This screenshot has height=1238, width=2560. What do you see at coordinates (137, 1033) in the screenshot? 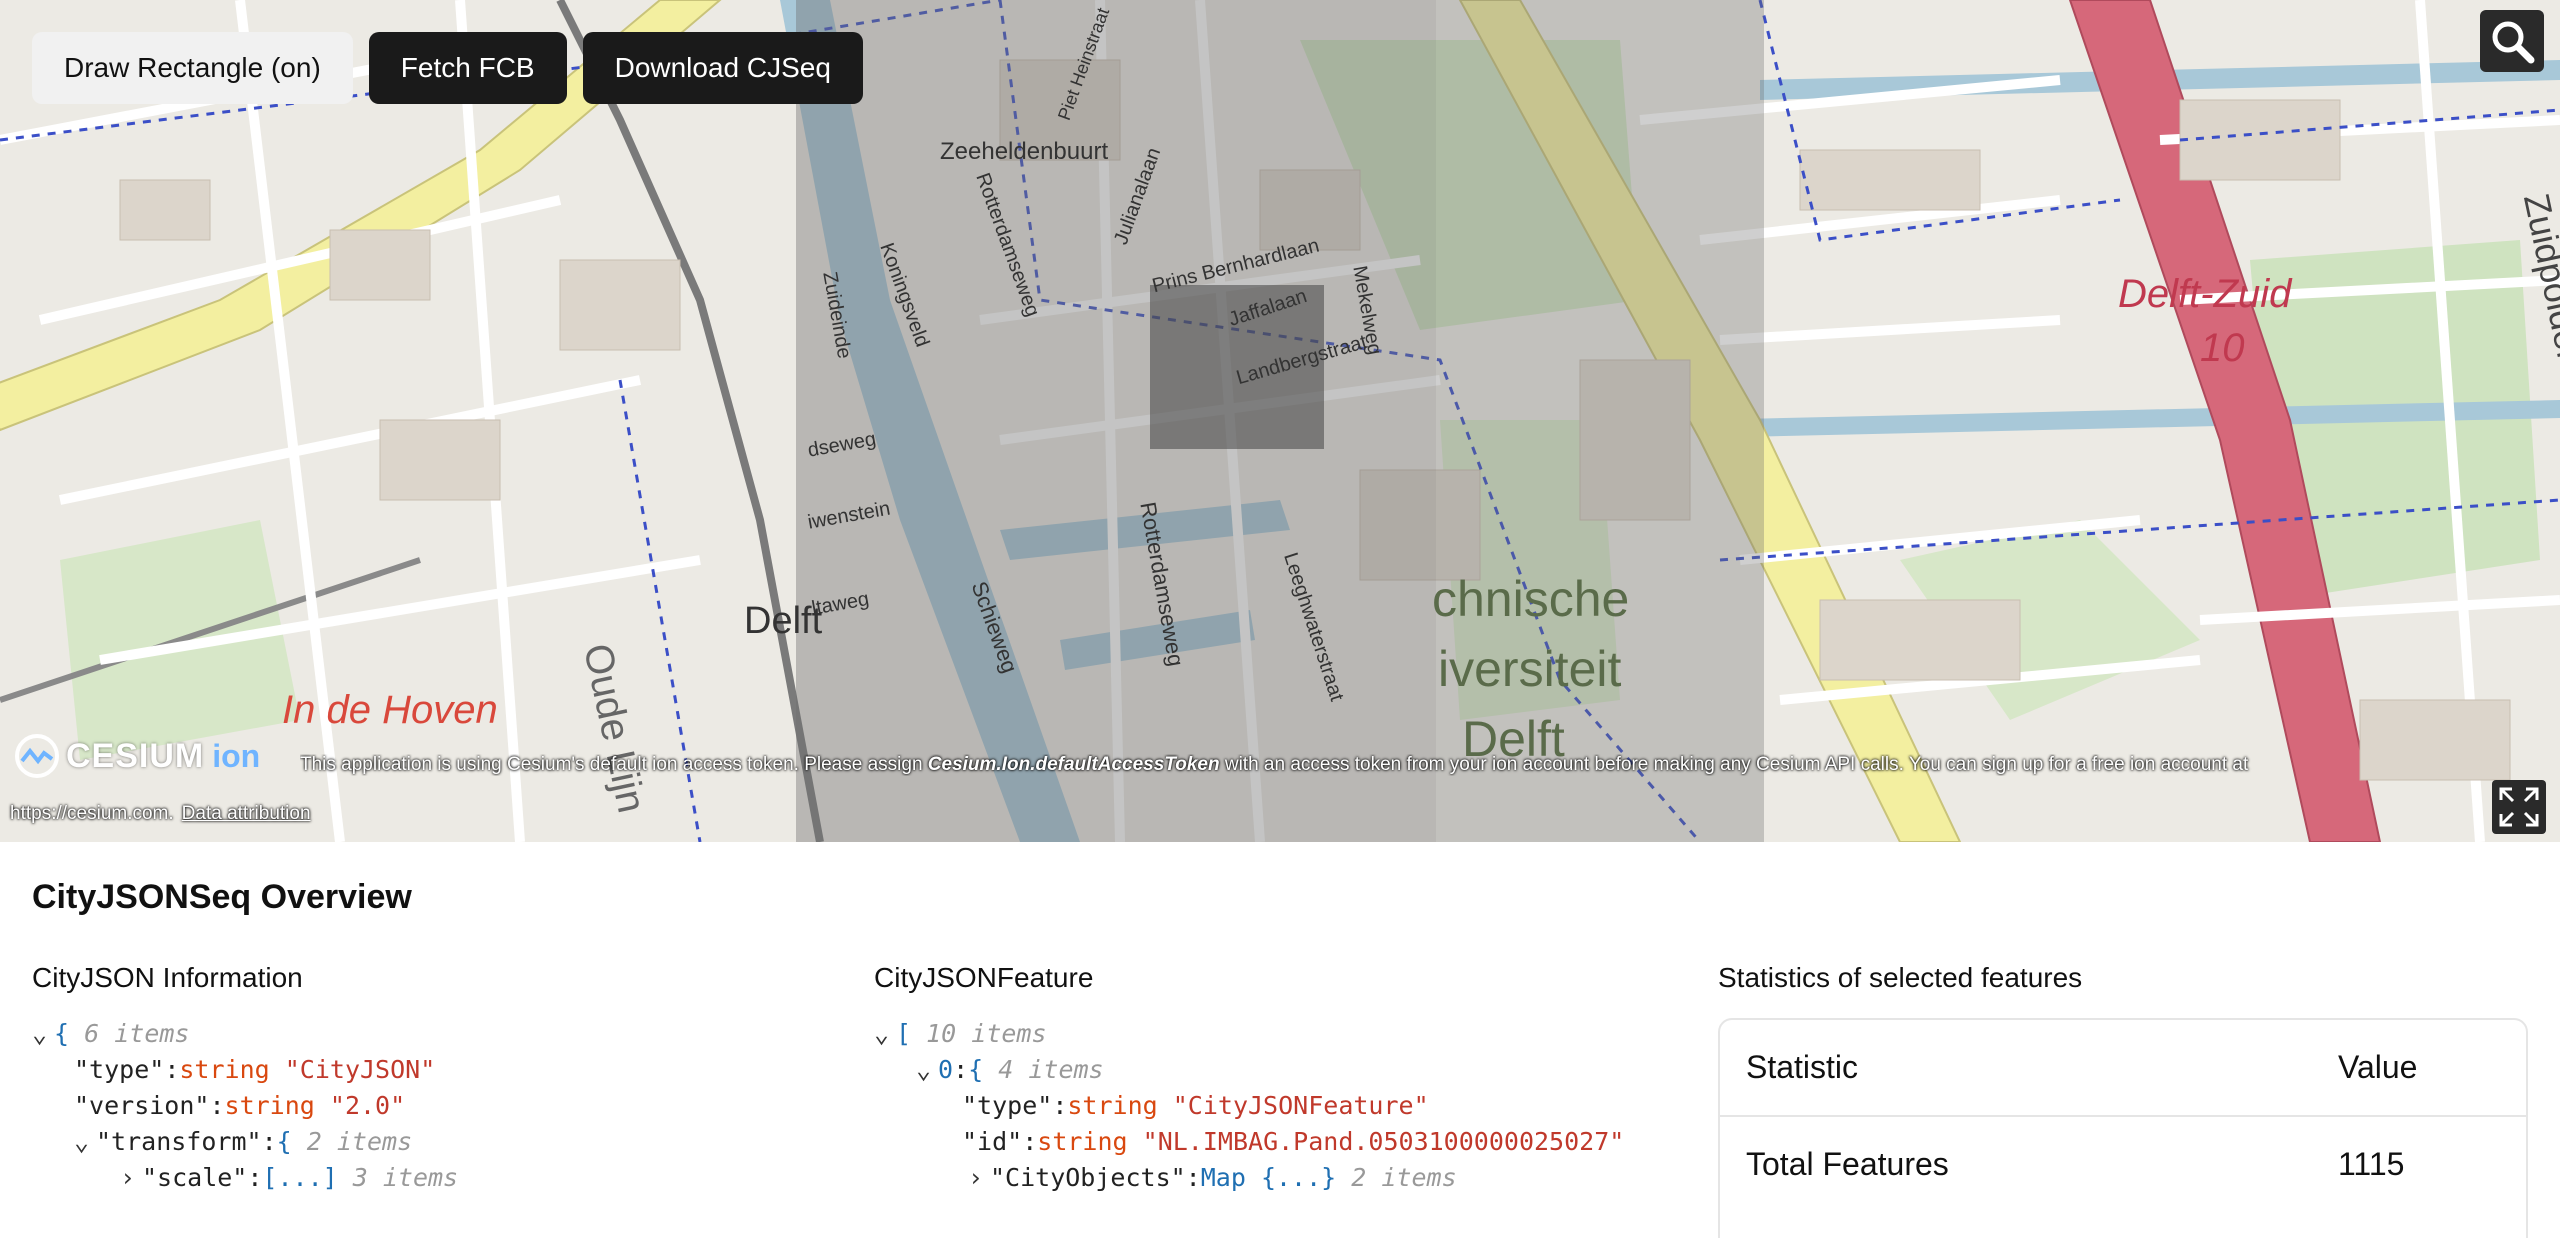
I see `json-meta: 6 items` at bounding box center [137, 1033].